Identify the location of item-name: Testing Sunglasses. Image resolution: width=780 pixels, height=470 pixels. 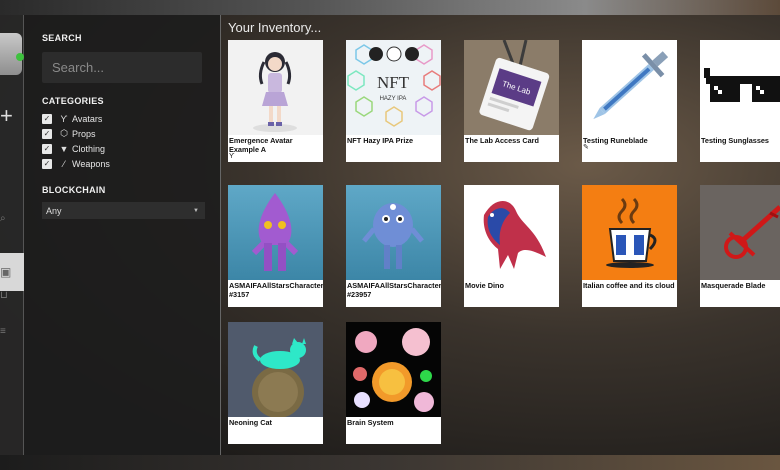
(735, 140).